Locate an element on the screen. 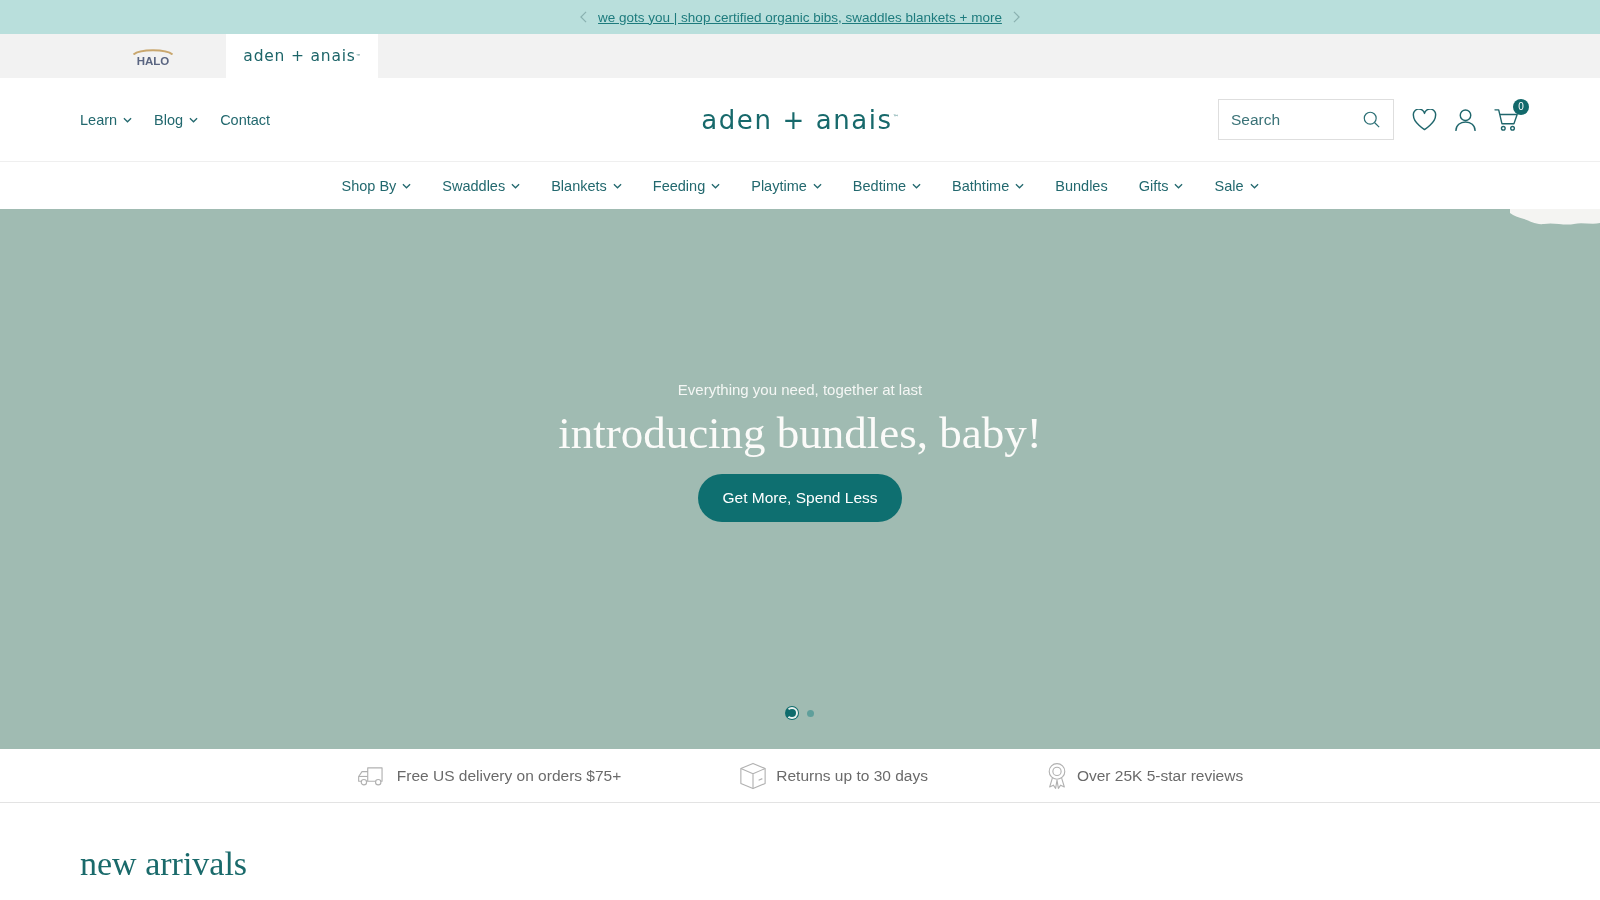  cart-count-badge: 0 is located at coordinates (1521, 106).